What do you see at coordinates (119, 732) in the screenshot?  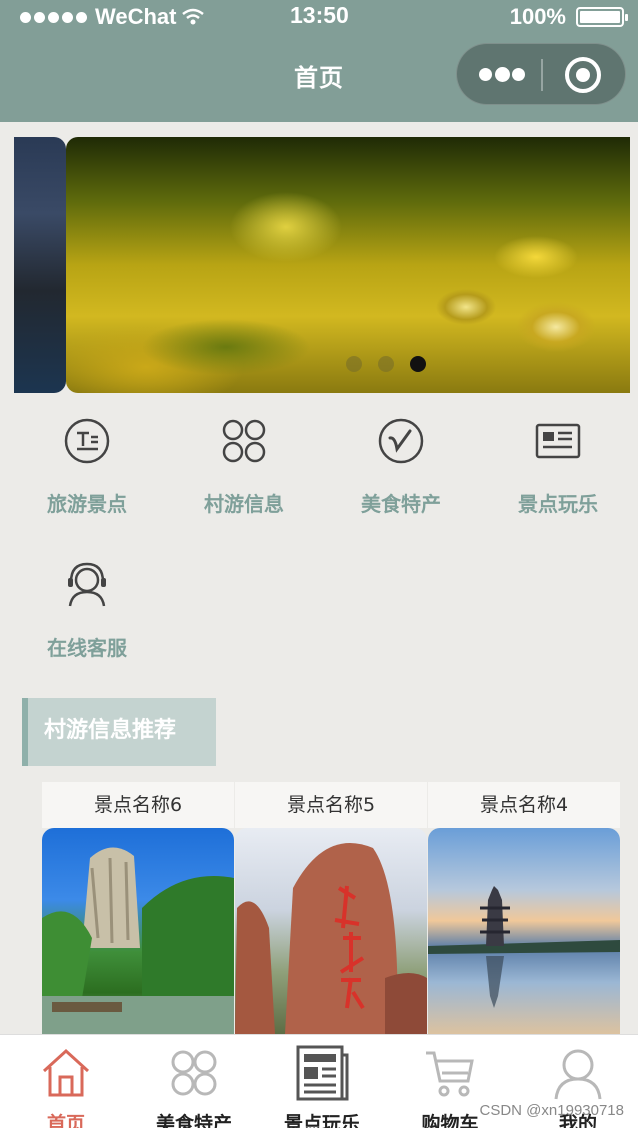 I see `section-title: 村游信息推荐` at bounding box center [119, 732].